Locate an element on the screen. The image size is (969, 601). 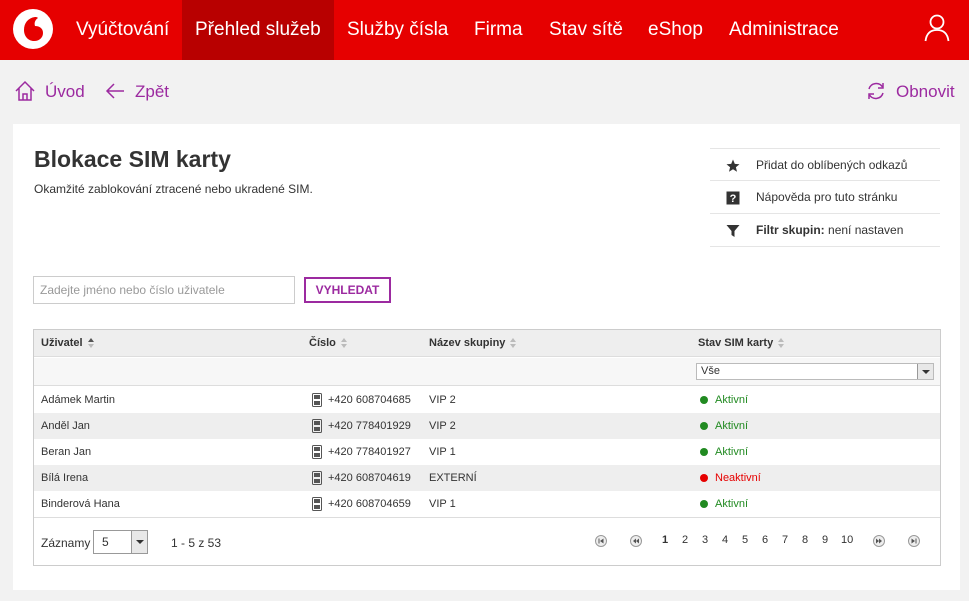
cell-user: Bílá Irena is located at coordinates (65, 478).